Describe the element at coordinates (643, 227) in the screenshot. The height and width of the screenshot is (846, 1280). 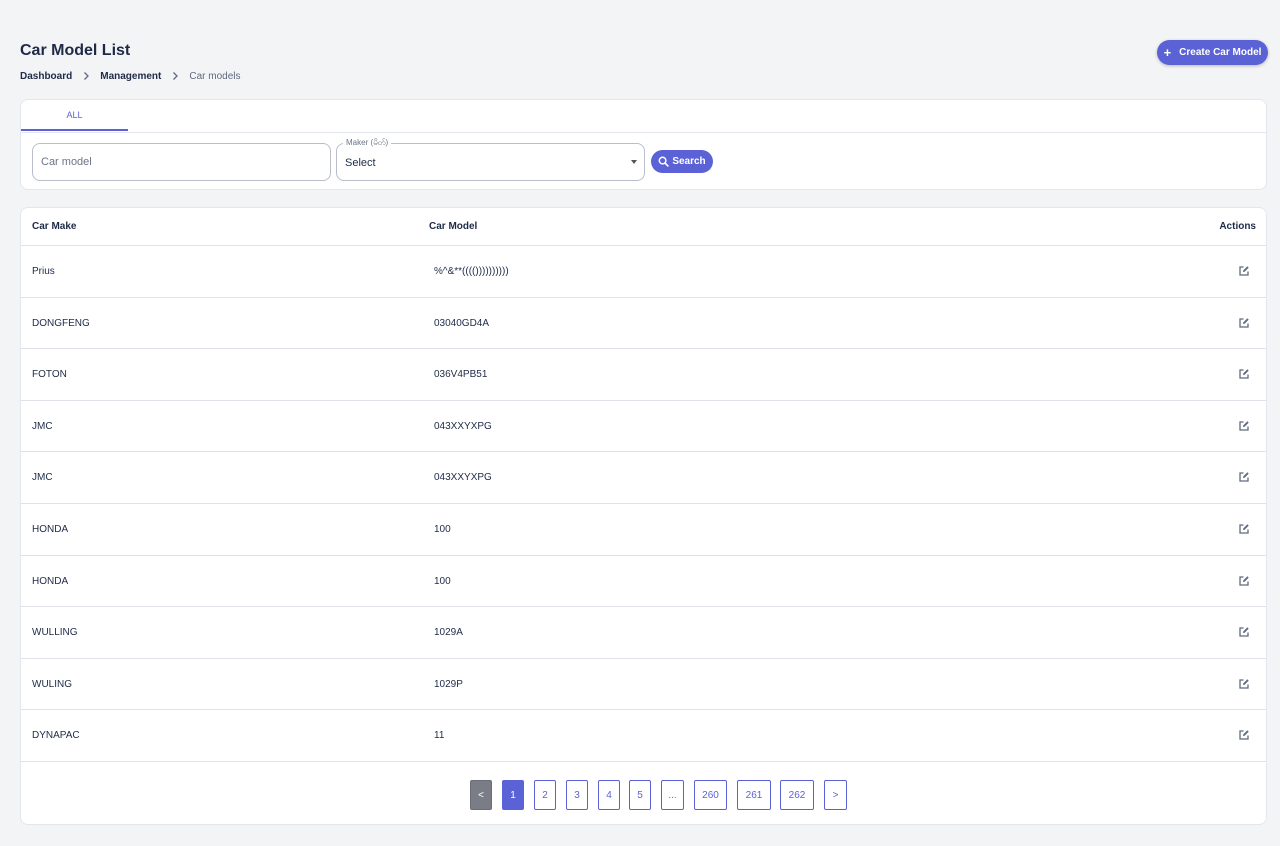
I see `table-header: Car Make Car Model Actions` at that location.